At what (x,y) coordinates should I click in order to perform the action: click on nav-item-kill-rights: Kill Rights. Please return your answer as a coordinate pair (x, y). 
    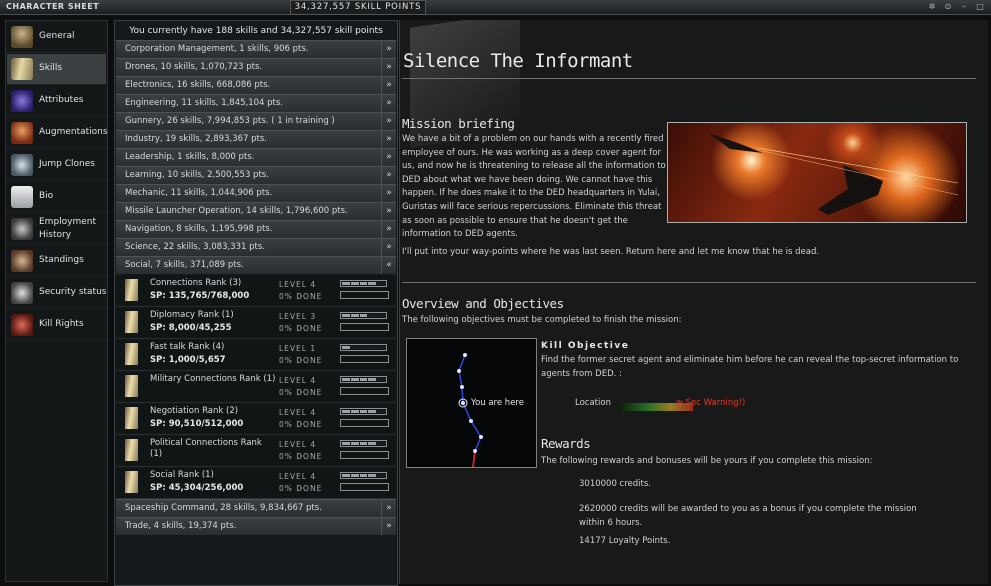
    Looking at the image, I should click on (56, 325).